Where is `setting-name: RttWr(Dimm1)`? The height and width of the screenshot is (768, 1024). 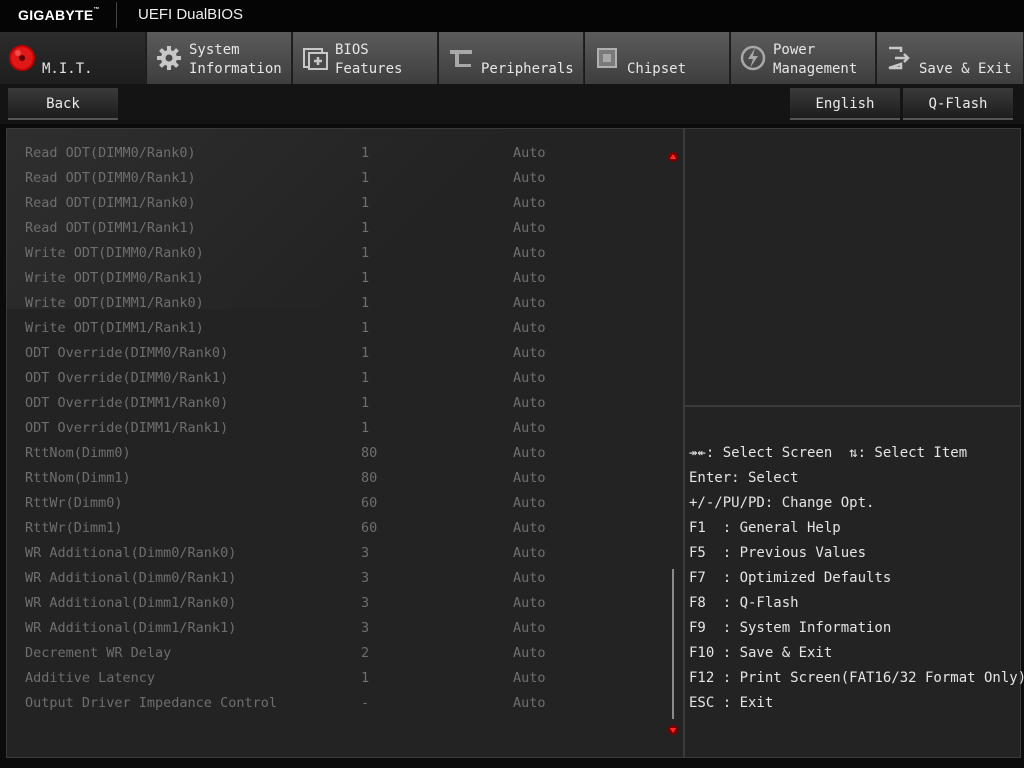
setting-name: RttWr(Dimm1) is located at coordinates (74, 528).